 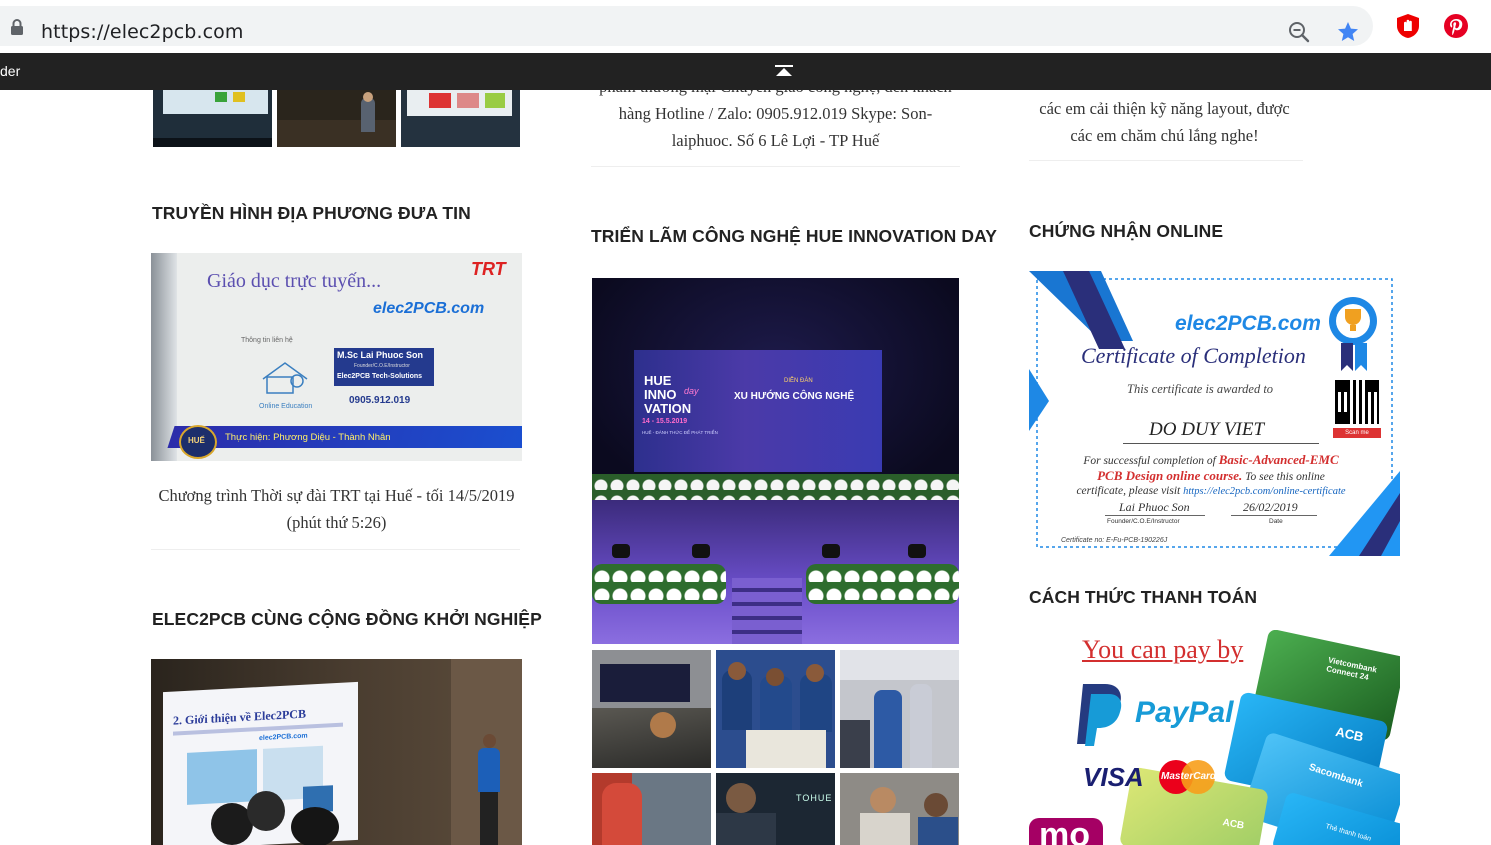 I want to click on screen-subtitle: HUẾ - ĐÁNH THỨC ĐỂ PHÁT TRIỂN, so click(x=680, y=432).